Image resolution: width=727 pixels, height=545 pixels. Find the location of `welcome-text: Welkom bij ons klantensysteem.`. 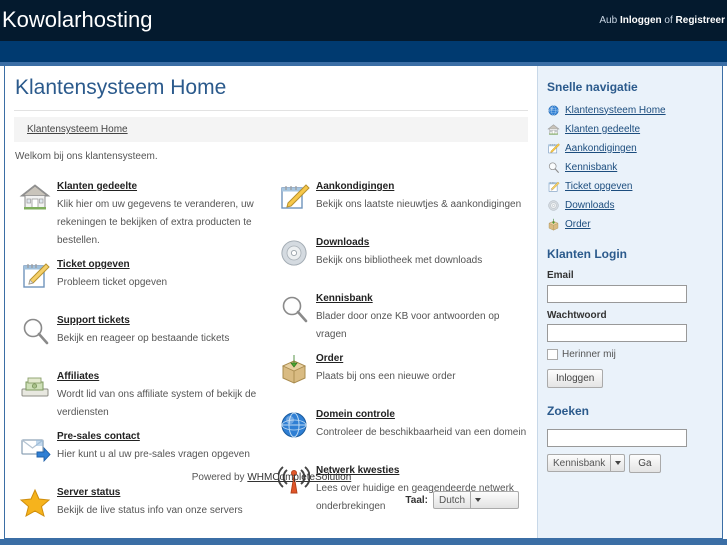

welcome-text: Welkom bij ons klantensysteem. is located at coordinates (86, 156).